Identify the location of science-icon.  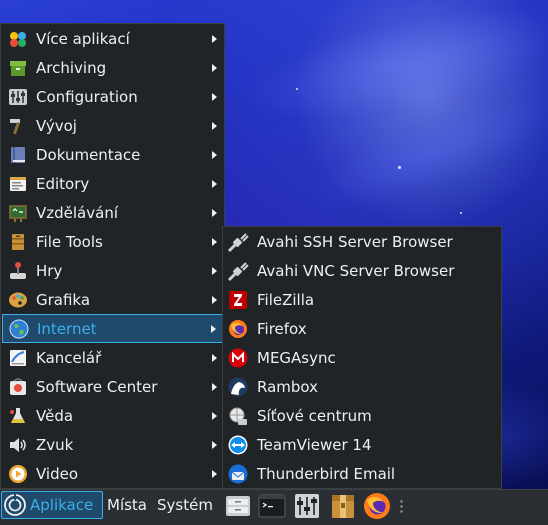
(18, 416).